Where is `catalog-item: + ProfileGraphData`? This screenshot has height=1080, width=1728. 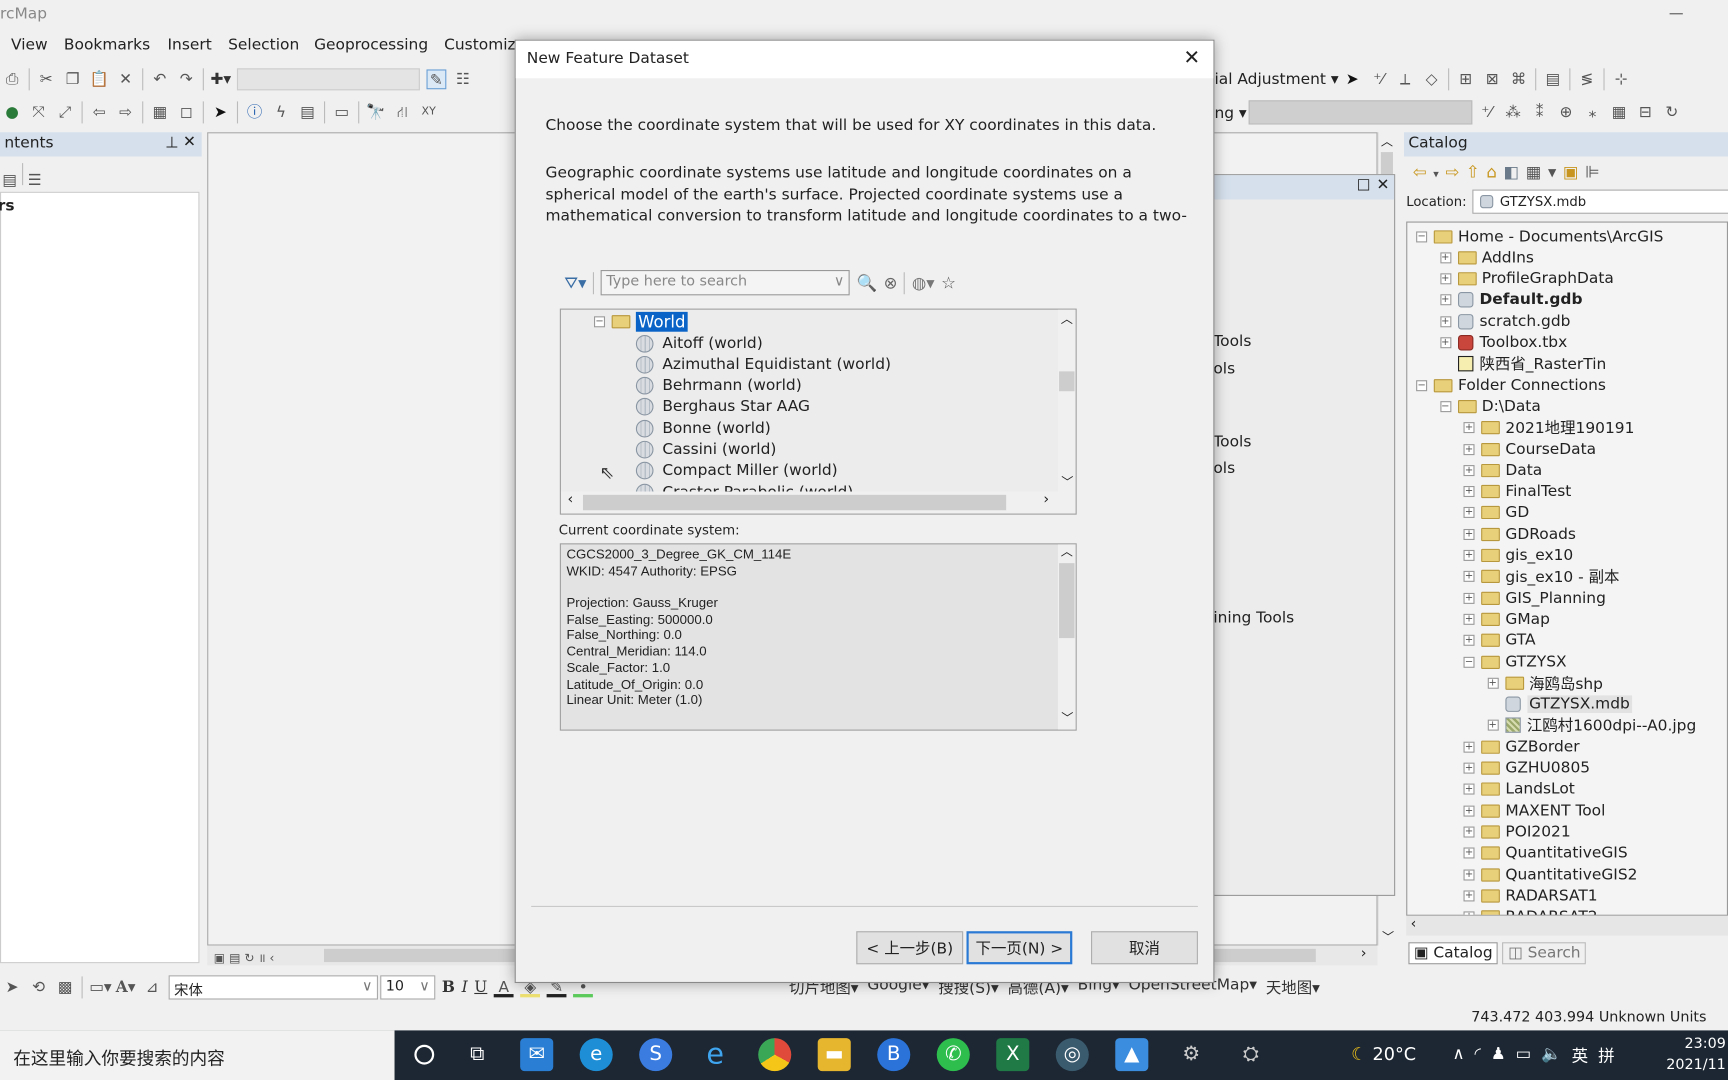 catalog-item: + ProfileGraphData is located at coordinates (1526, 278).